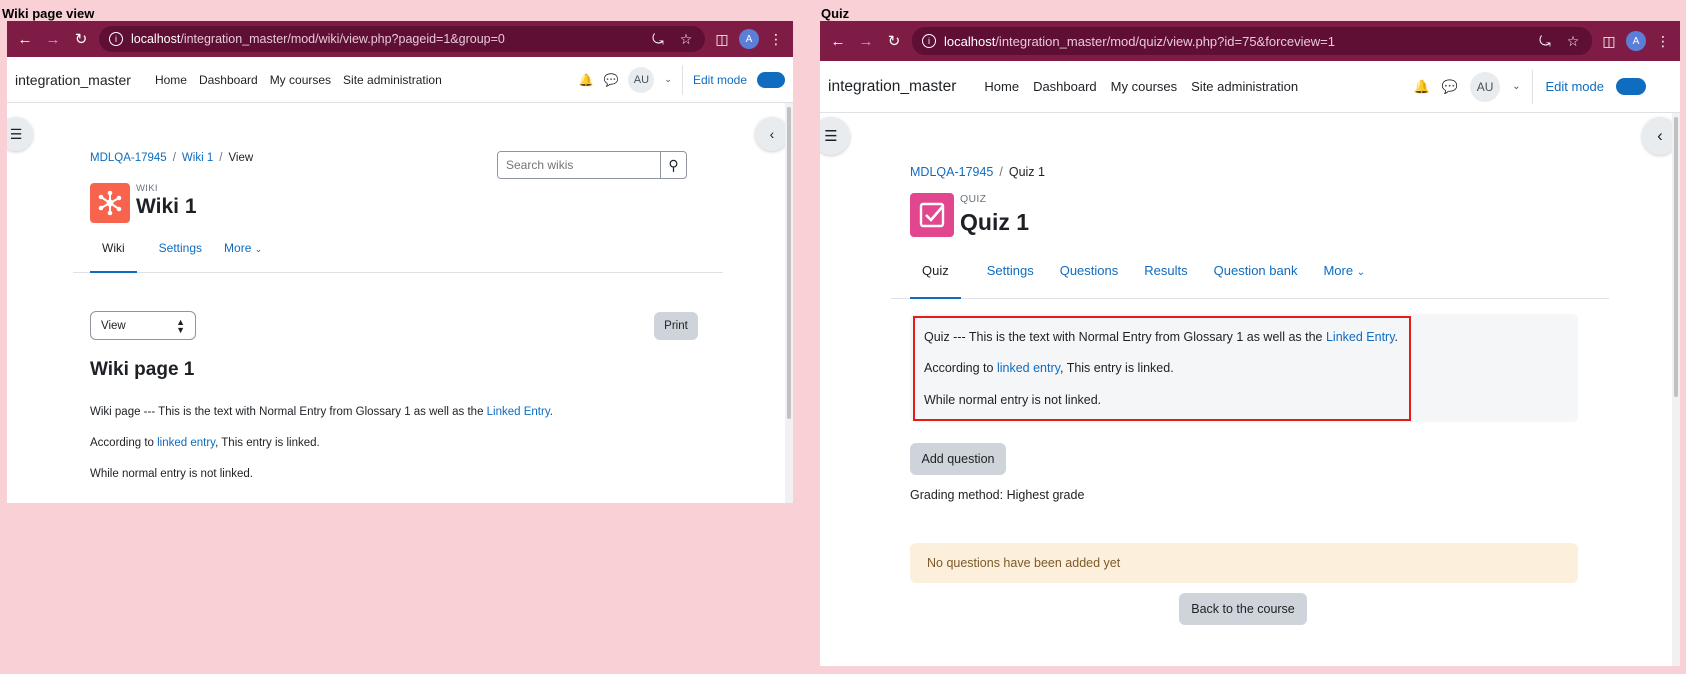 This screenshot has width=1686, height=674. I want to click on url-host: localhost, so click(156, 39).